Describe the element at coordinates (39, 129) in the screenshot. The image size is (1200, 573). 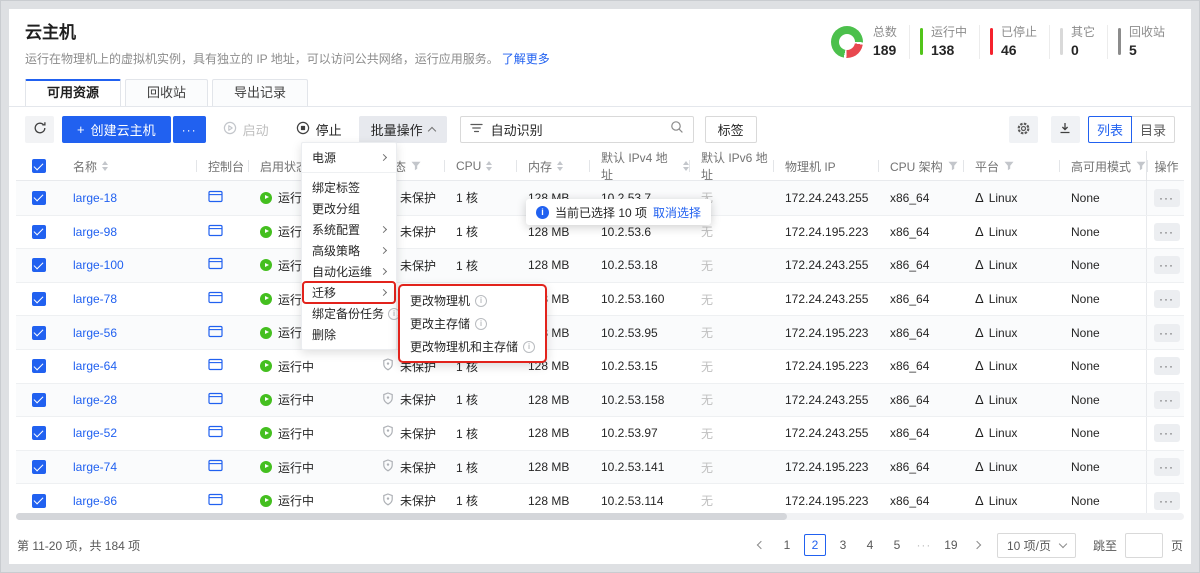
I see `refresh-button` at that location.